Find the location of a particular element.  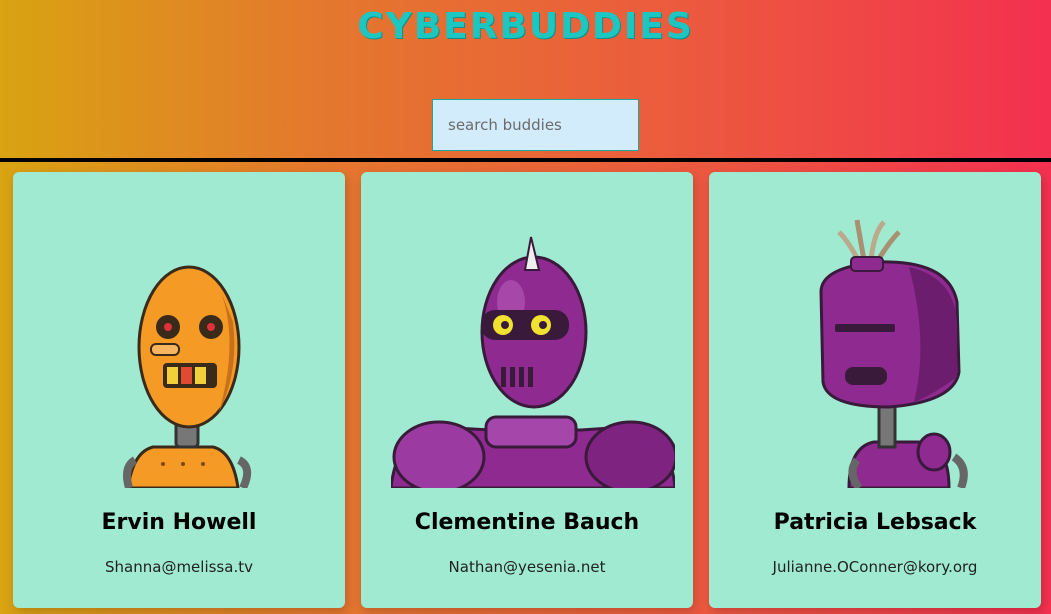

robot-name: Patricia Lebsack is located at coordinates (875, 522).